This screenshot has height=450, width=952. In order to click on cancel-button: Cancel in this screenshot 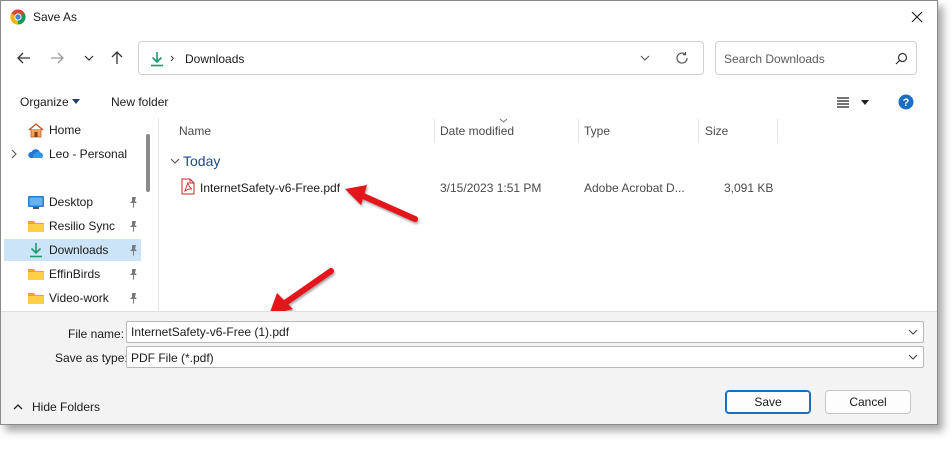, I will do `click(868, 402)`.